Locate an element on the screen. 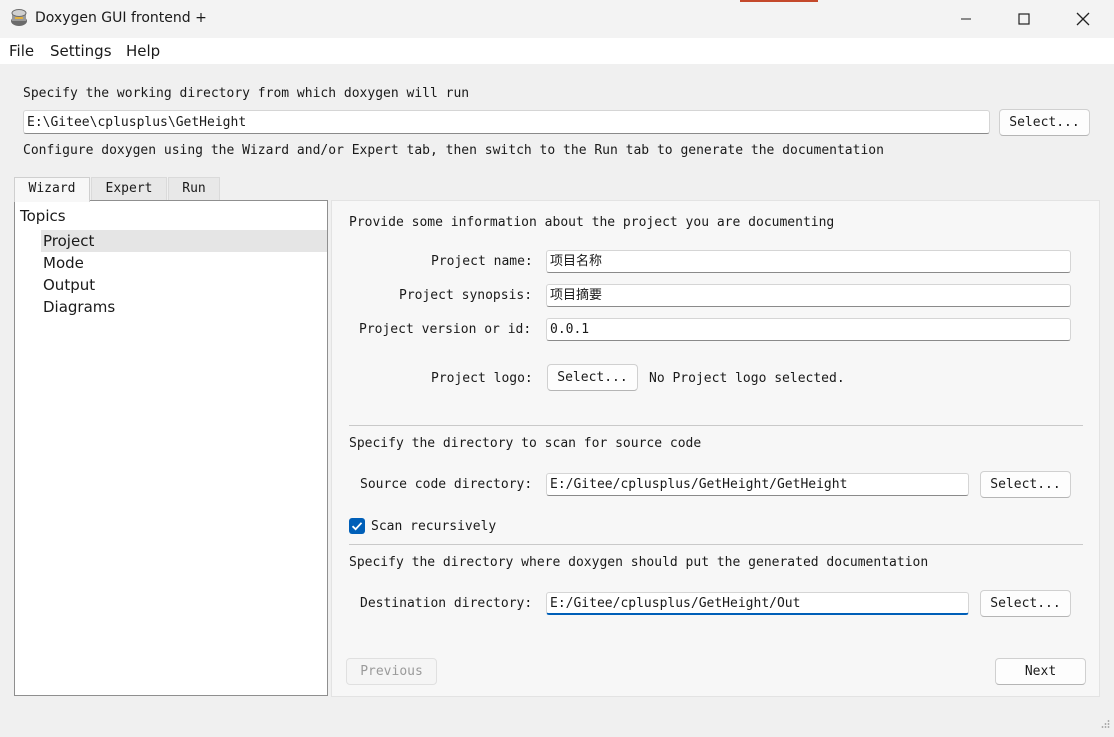 This screenshot has height=737, width=1114. maximize-icon is located at coordinates (1024, 19).